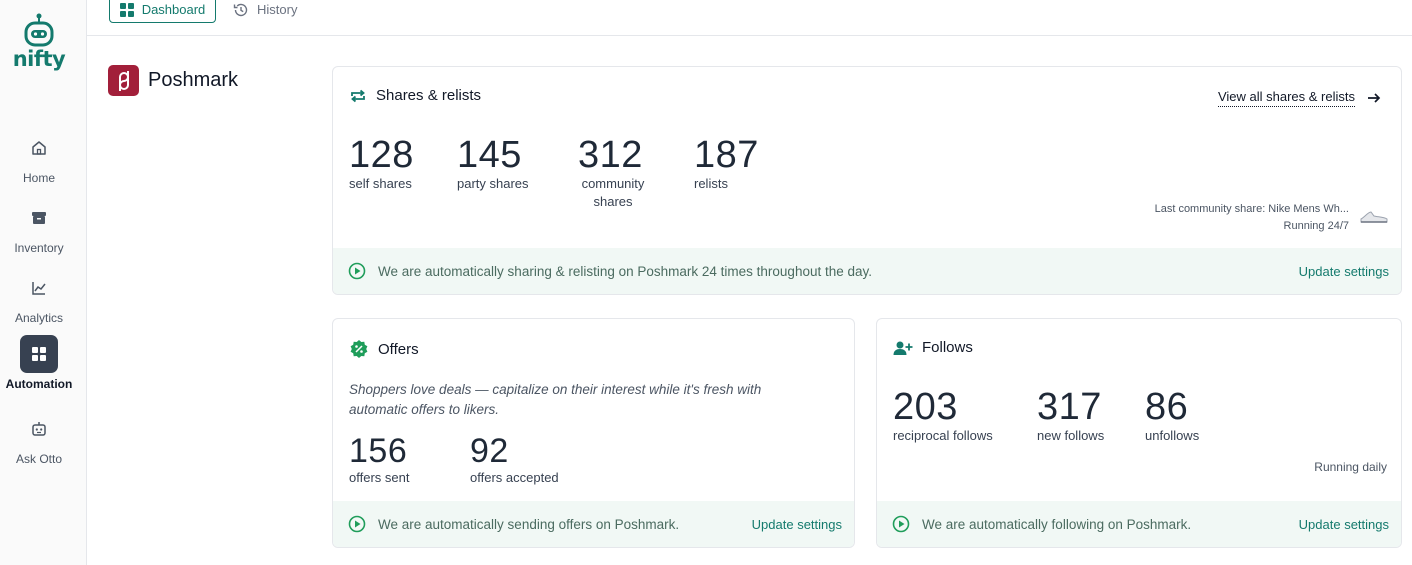 The height and width of the screenshot is (565, 1412). I want to click on stat-value: 312, so click(610, 155).